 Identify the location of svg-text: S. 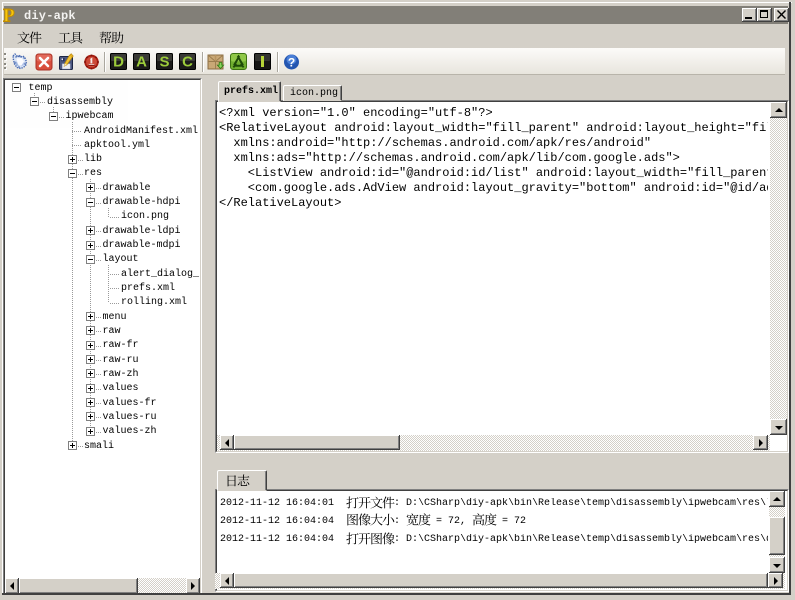
(164, 62).